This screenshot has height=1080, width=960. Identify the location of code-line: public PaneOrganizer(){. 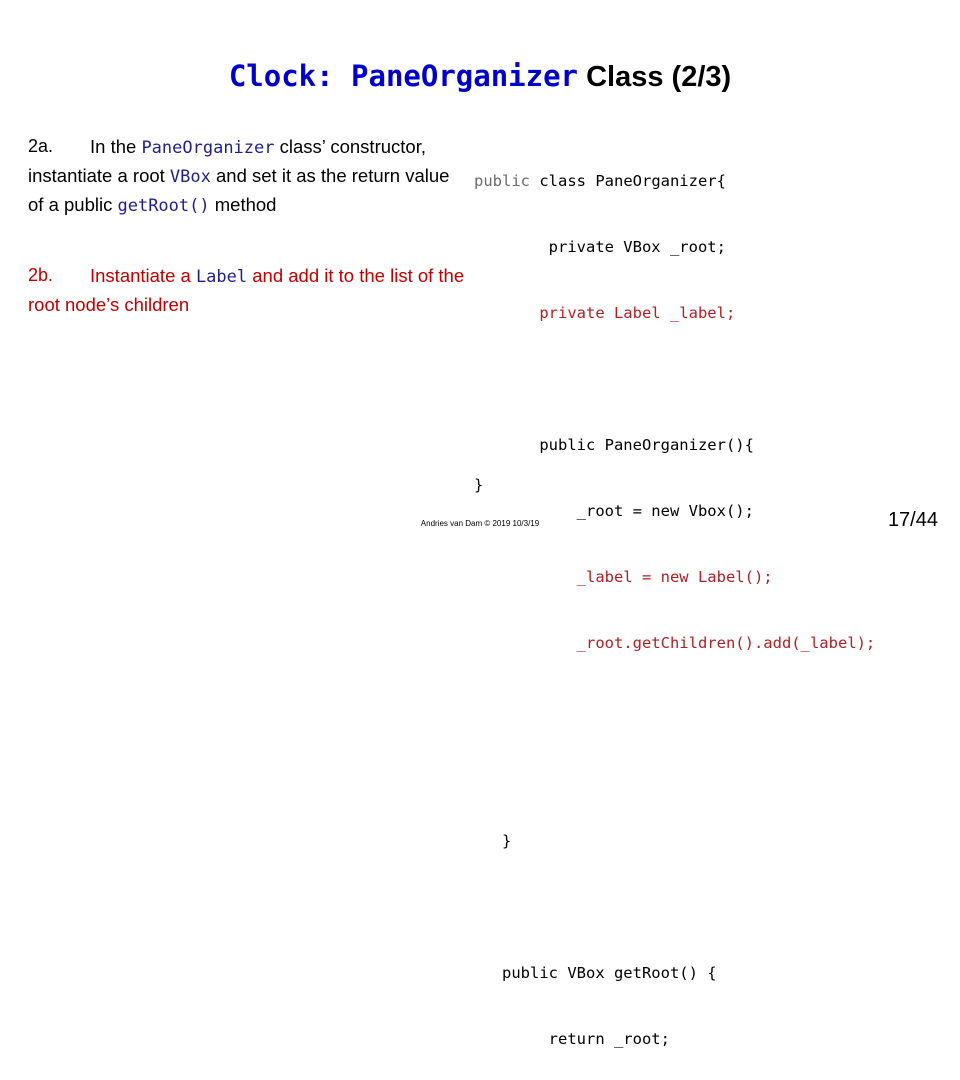
(614, 445).